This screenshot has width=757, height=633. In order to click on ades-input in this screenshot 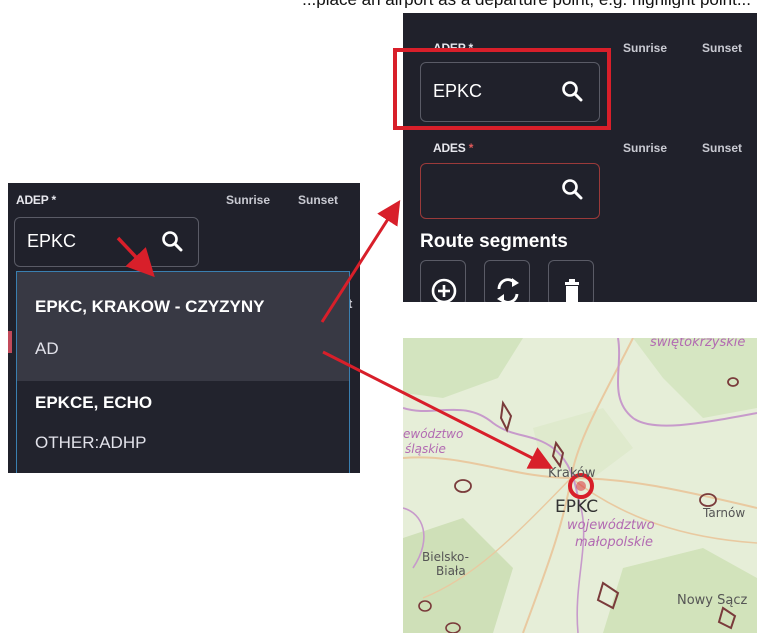, I will do `click(510, 191)`.